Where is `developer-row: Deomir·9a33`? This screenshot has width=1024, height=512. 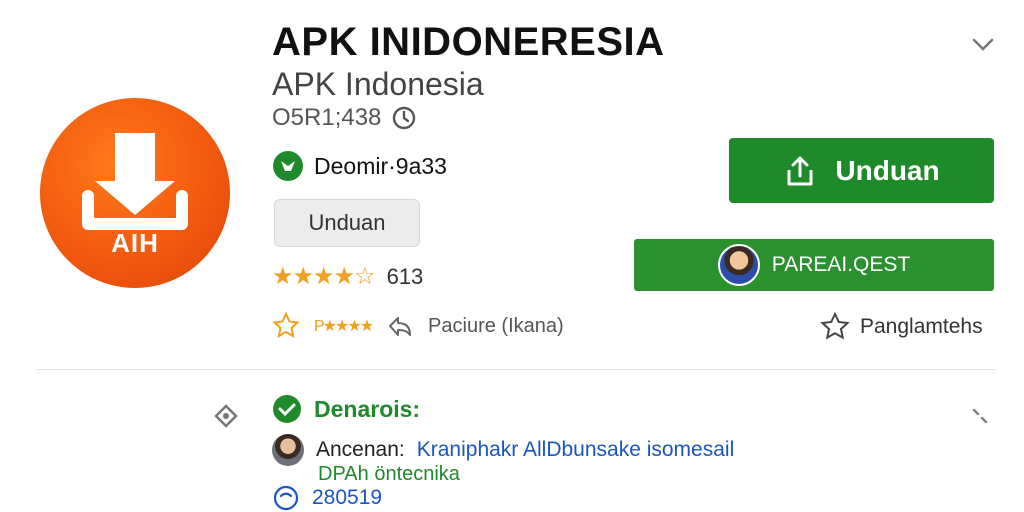
developer-row: Deomir·9a33 is located at coordinates (359, 166).